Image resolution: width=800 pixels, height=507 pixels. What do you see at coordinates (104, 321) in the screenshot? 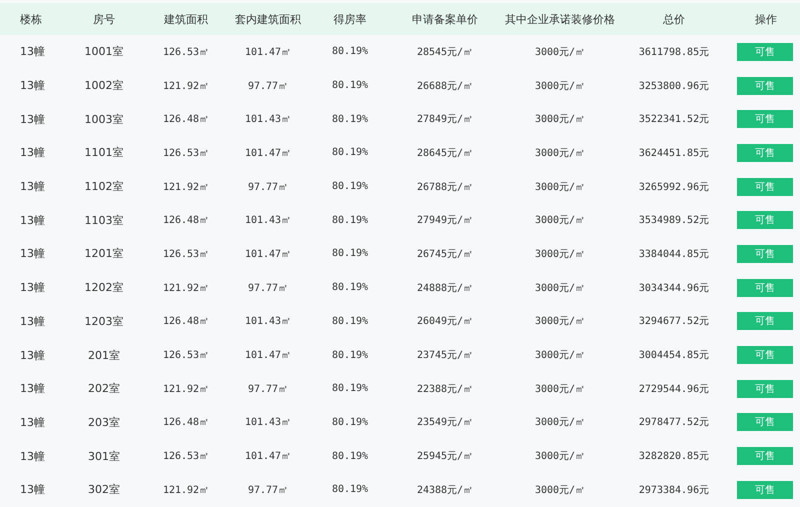
I see `table-cell: 1203室` at bounding box center [104, 321].